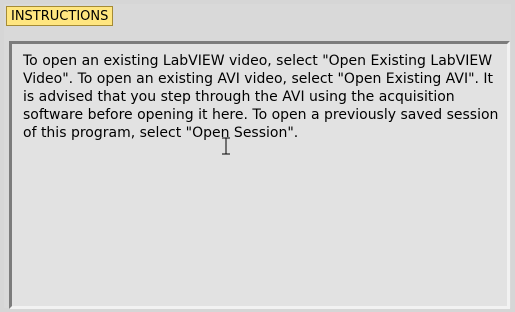 This screenshot has height=312, width=515. What do you see at coordinates (226, 146) in the screenshot?
I see `text-cursor-icon` at bounding box center [226, 146].